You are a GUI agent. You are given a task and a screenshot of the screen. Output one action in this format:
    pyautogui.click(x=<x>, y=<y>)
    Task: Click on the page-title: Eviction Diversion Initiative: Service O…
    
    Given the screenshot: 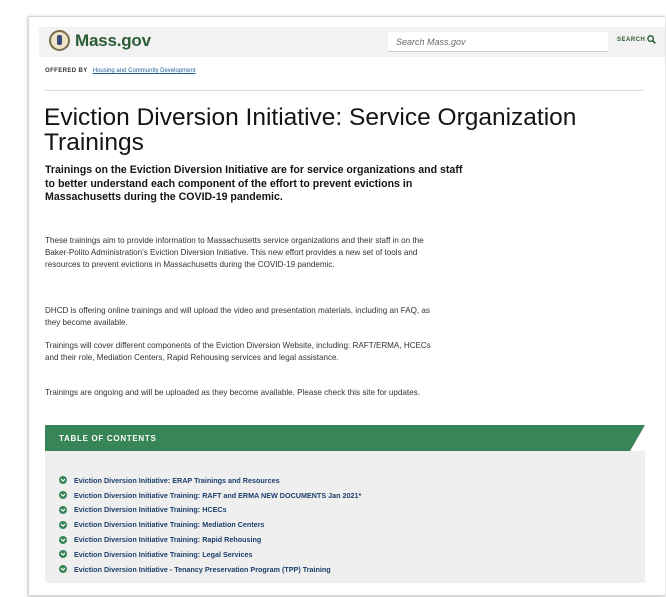 What is the action you would take?
    pyautogui.click(x=310, y=130)
    